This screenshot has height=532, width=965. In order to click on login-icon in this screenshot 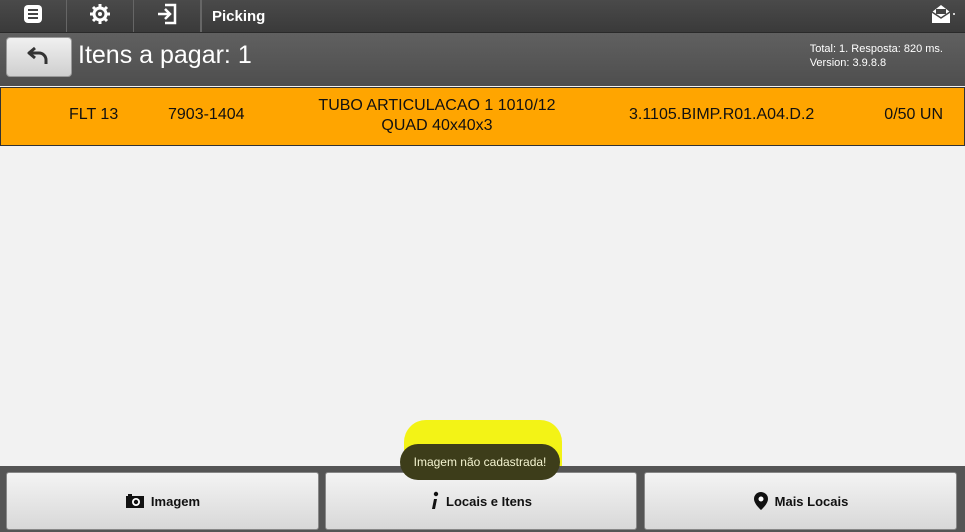, I will do `click(167, 16)`.